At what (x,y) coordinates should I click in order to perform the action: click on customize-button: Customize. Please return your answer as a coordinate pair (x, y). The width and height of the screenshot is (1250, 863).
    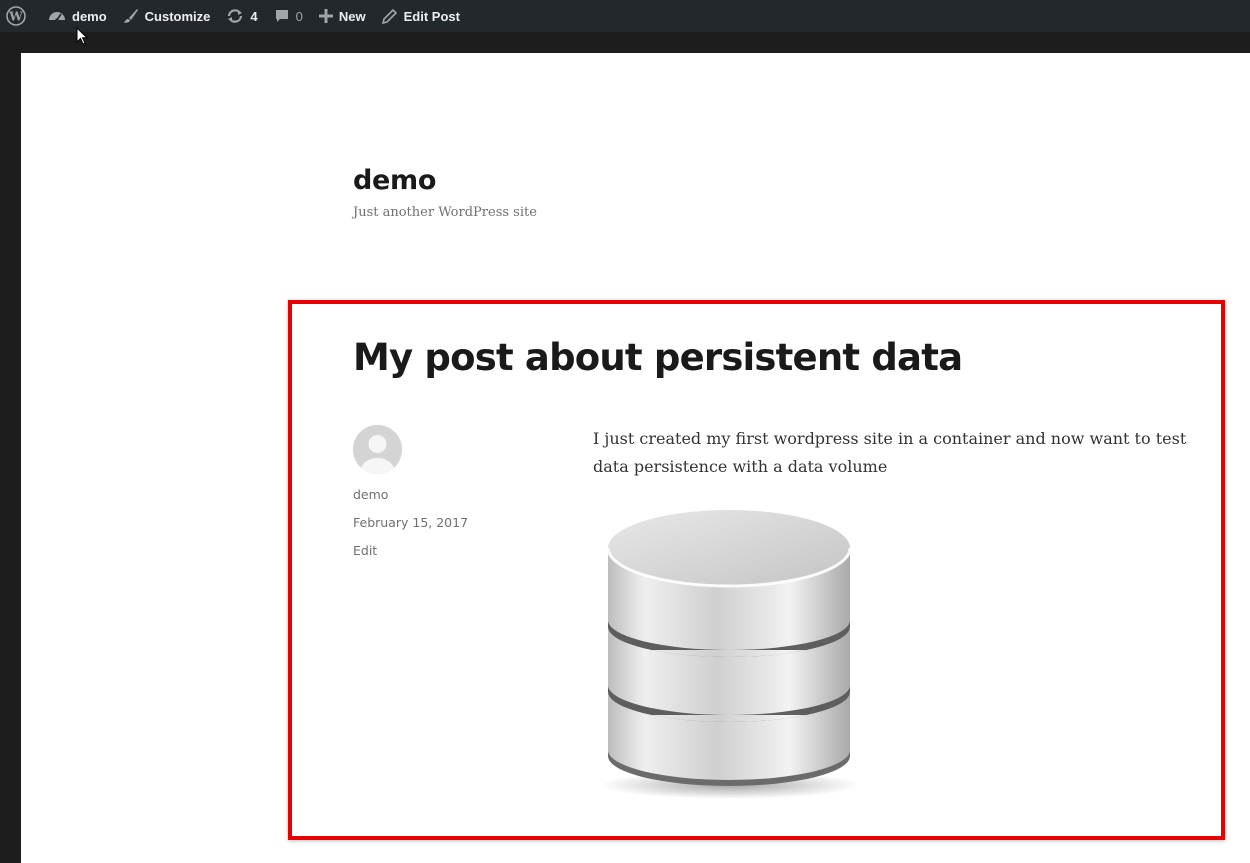
    Looking at the image, I should click on (167, 16).